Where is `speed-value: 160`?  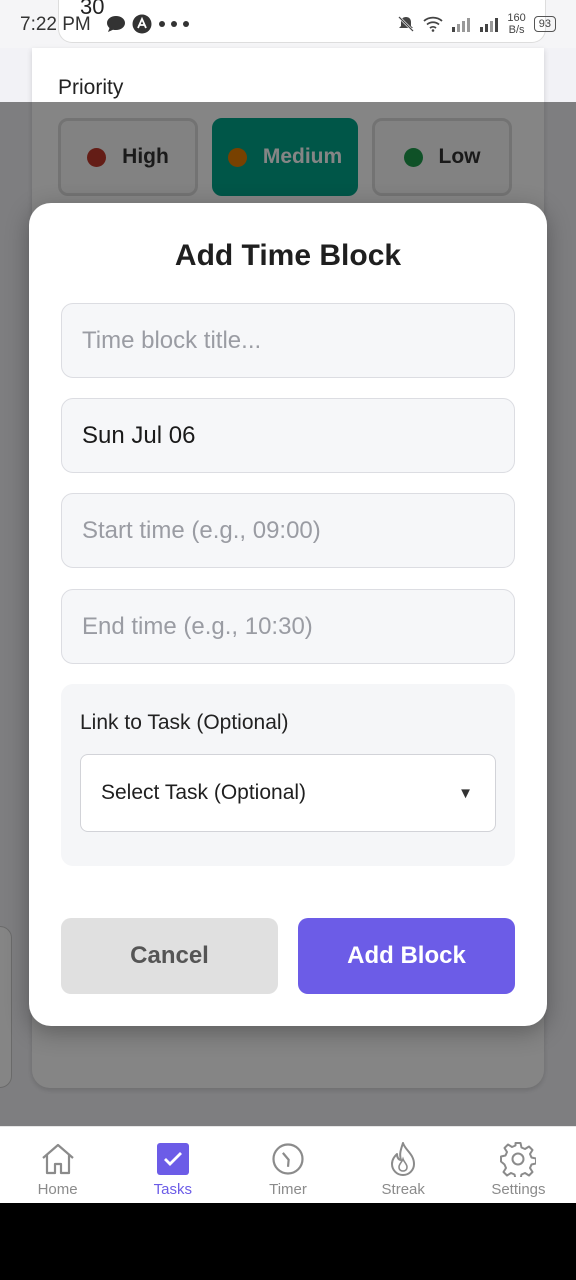 speed-value: 160 is located at coordinates (516, 18).